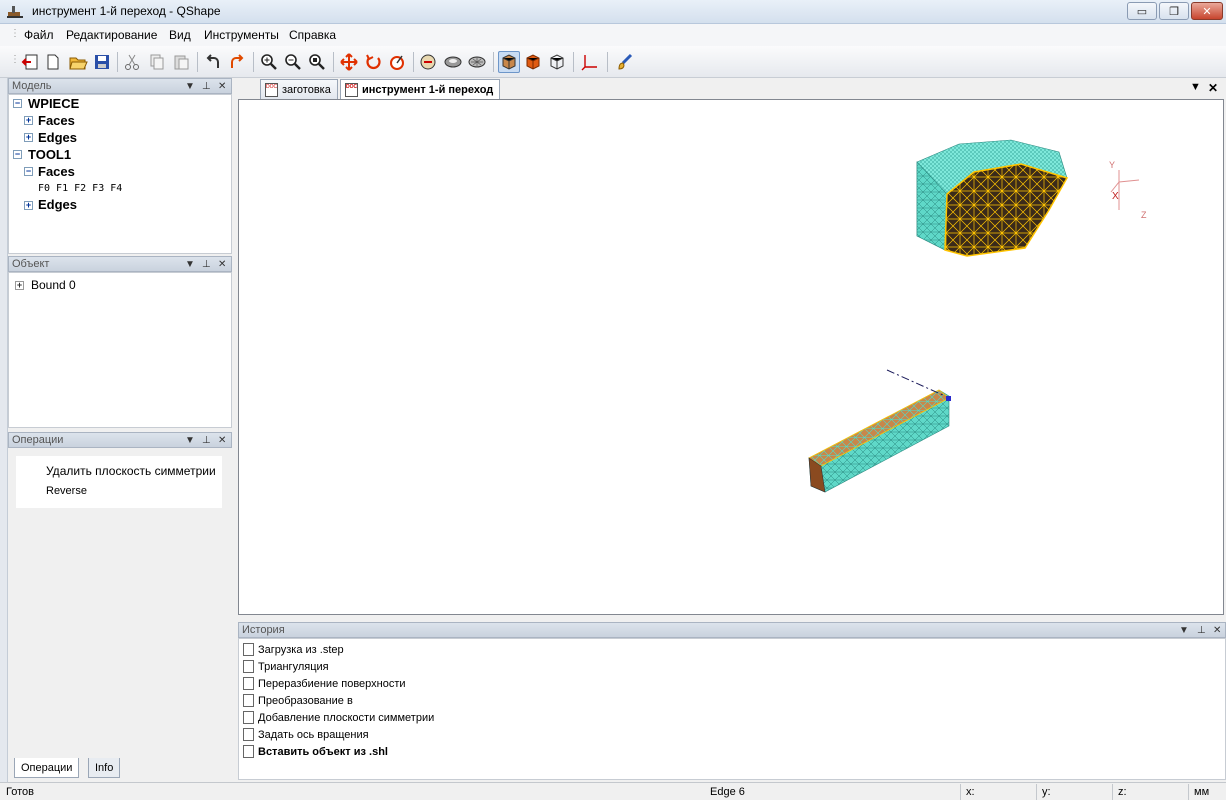 The height and width of the screenshot is (800, 1226). What do you see at coordinates (53, 62) in the screenshot?
I see `new-document-button` at bounding box center [53, 62].